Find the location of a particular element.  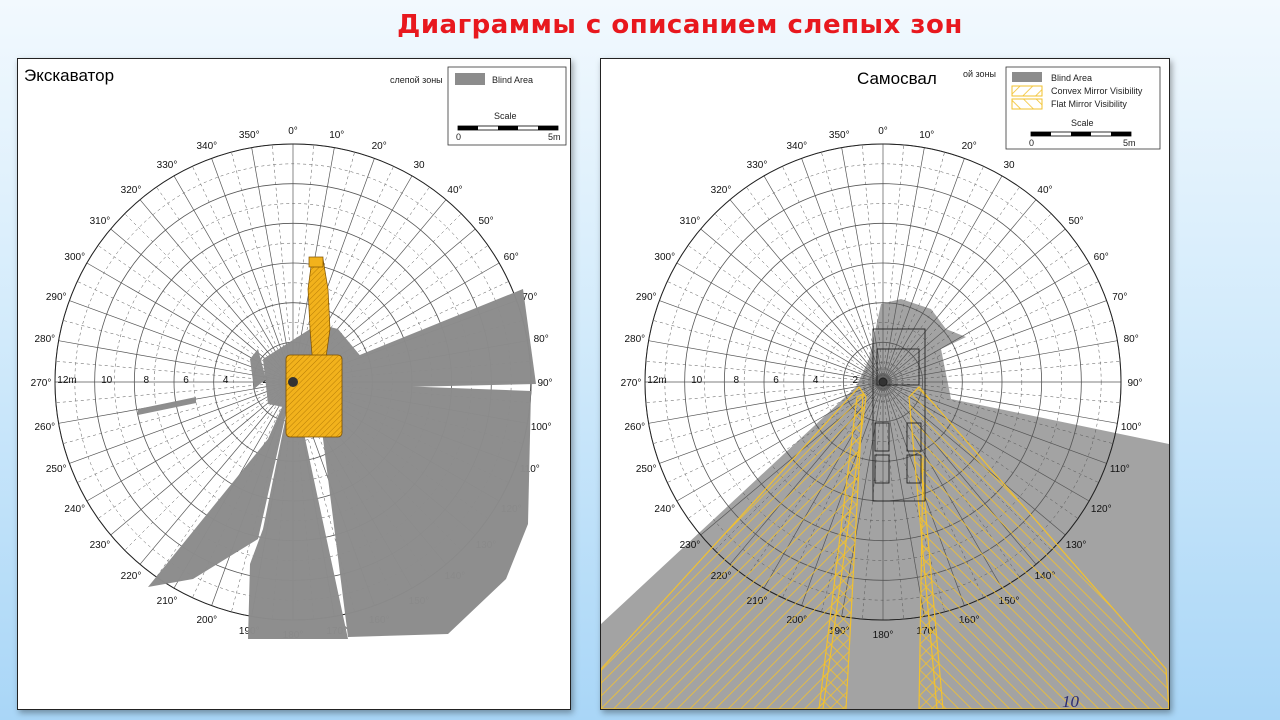

degree-label: 110° is located at coordinates (1120, 469).